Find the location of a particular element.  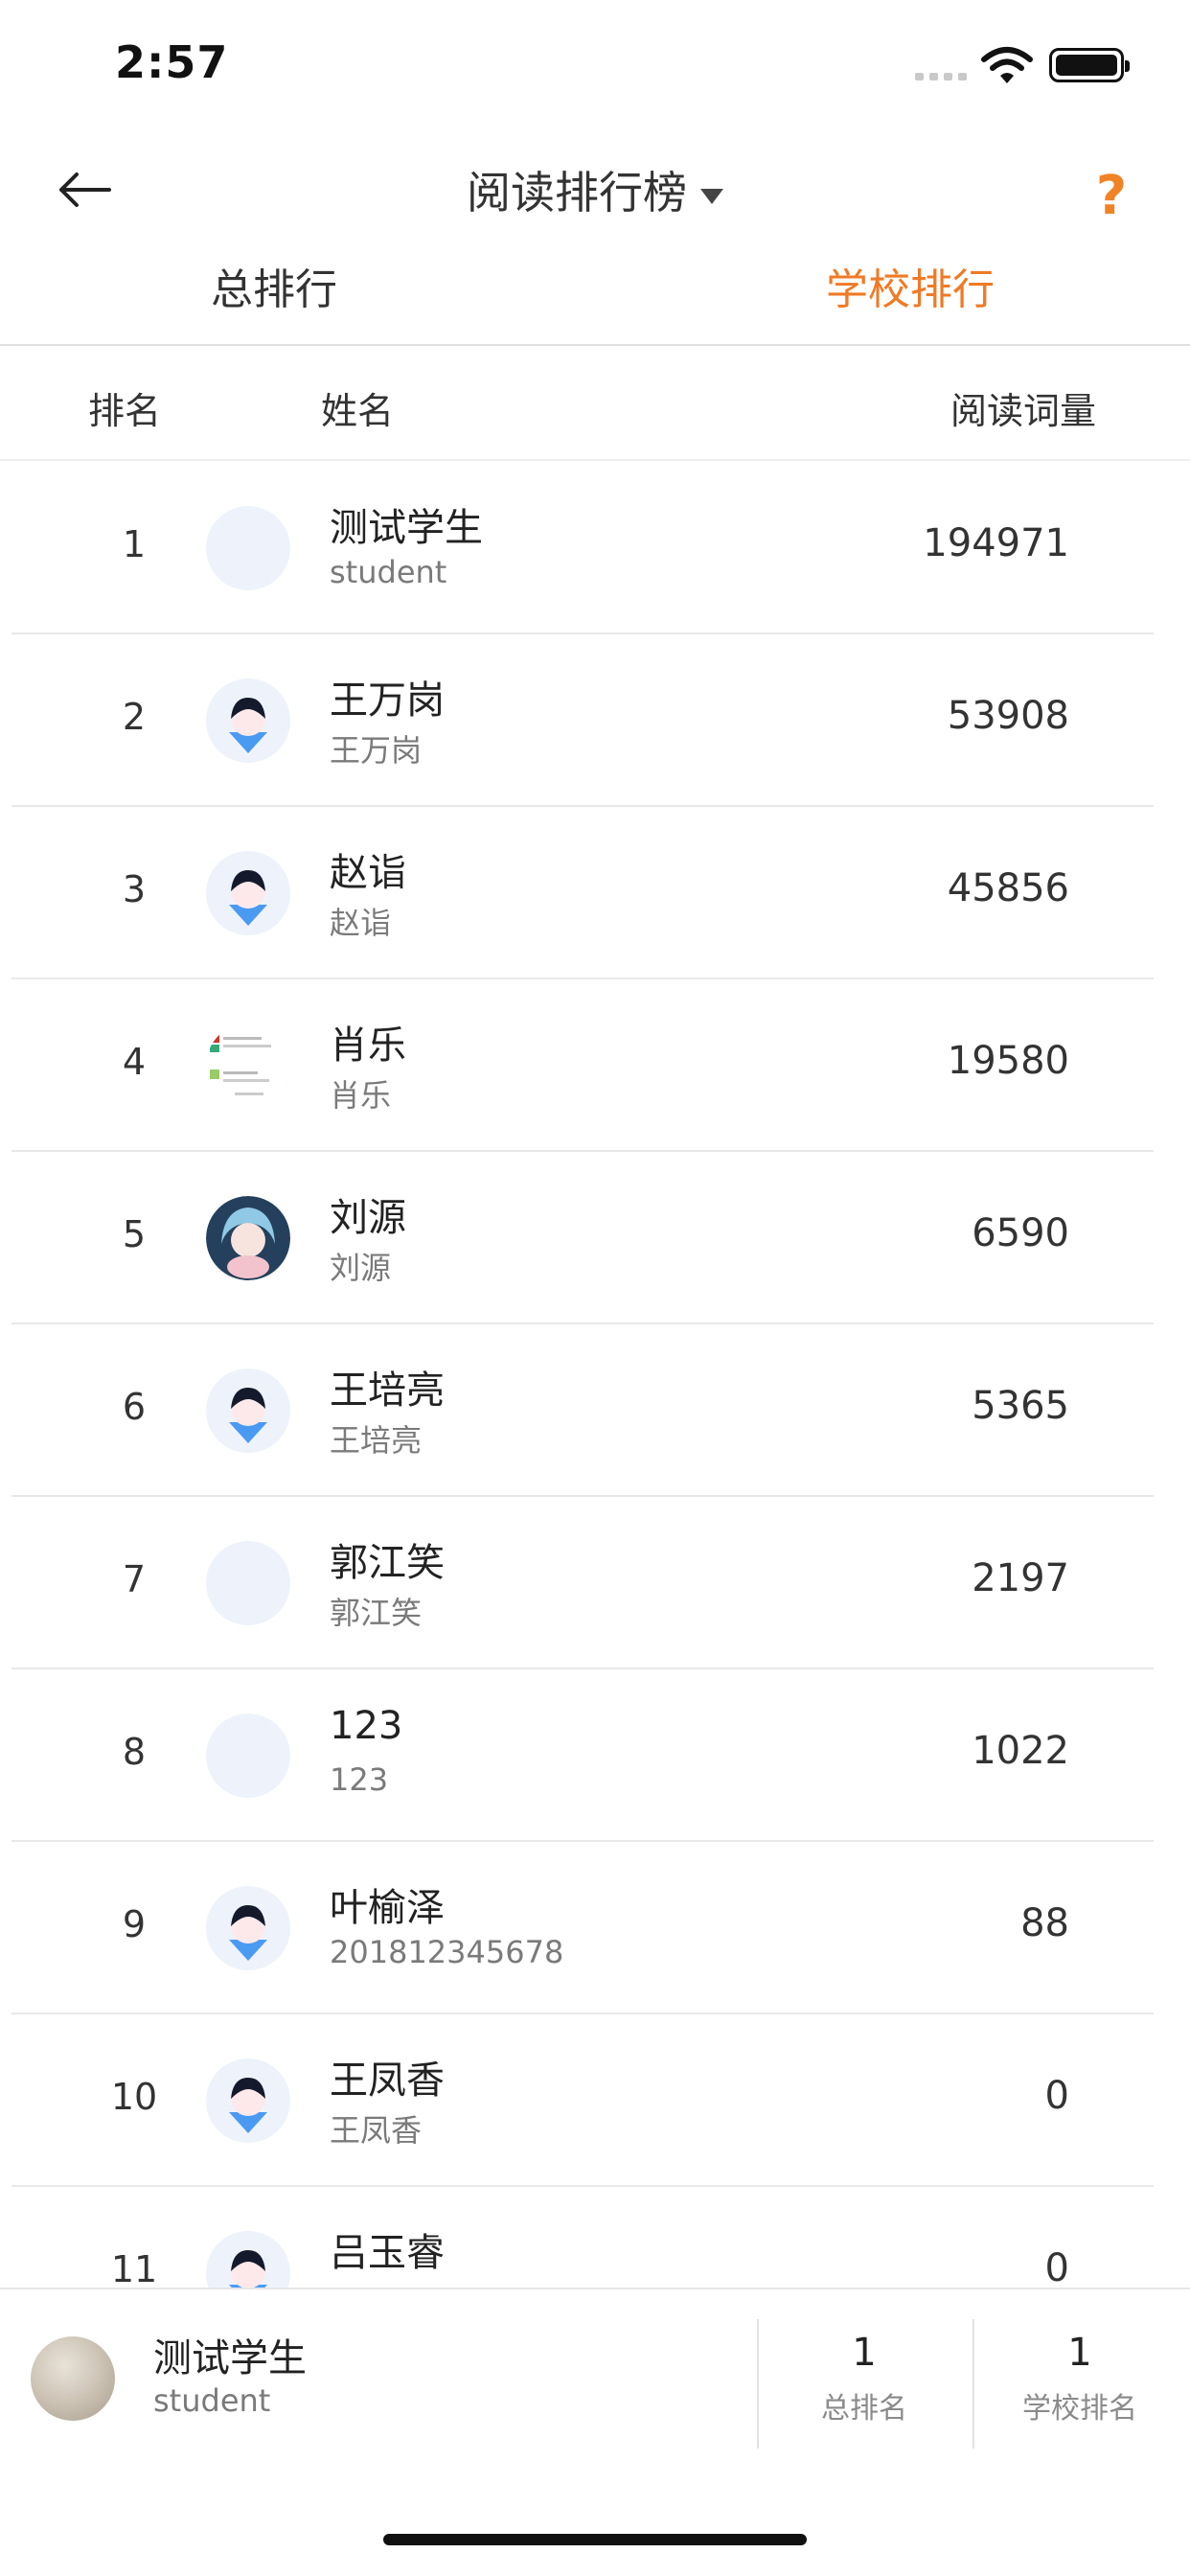

page-title-text: 阅读排行榜 is located at coordinates (577, 193).